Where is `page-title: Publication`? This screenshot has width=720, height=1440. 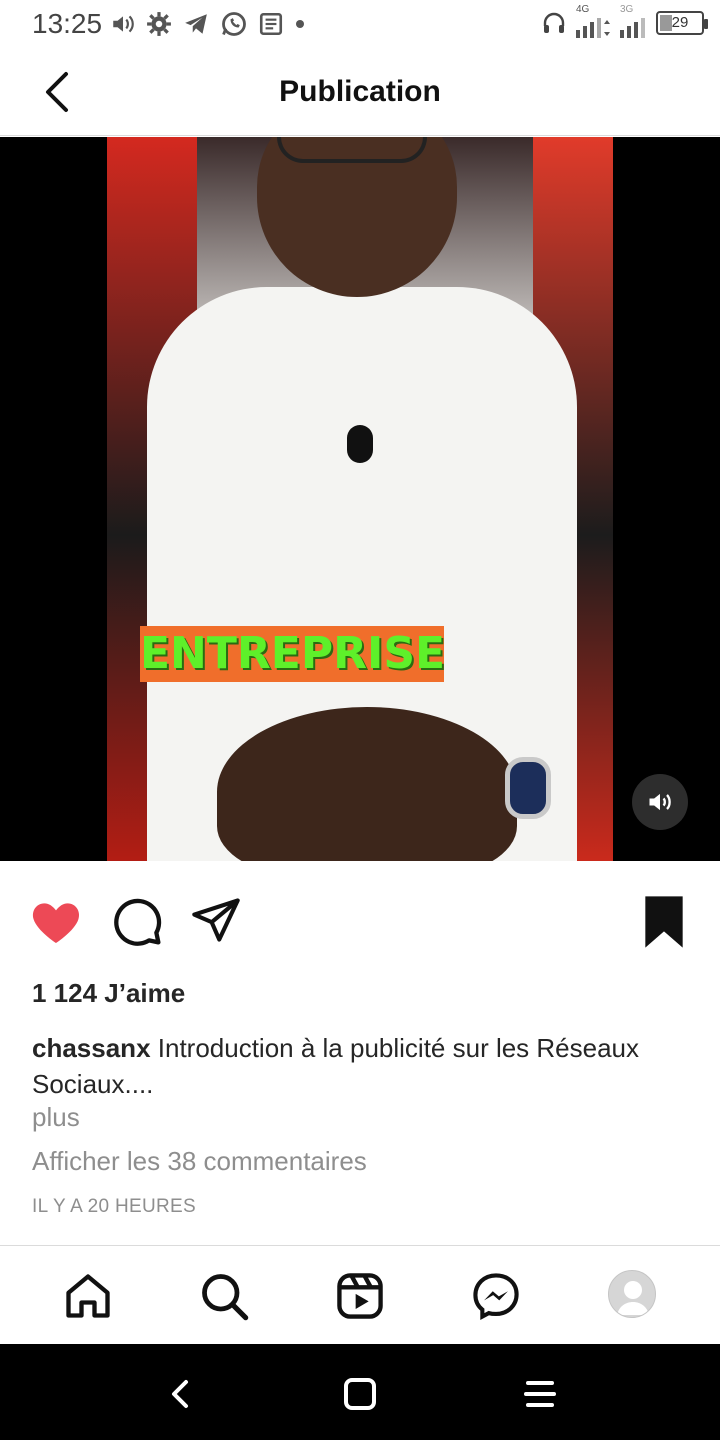
page-title: Publication is located at coordinates (360, 91).